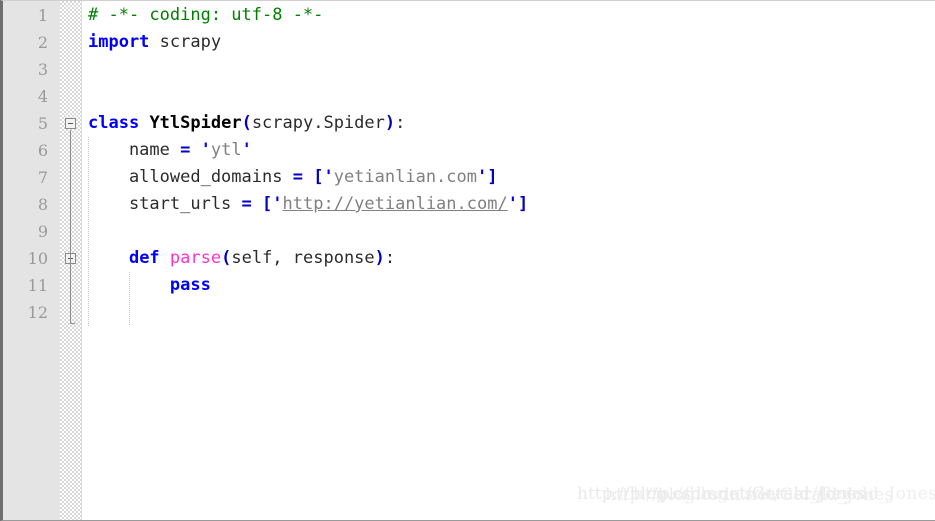  I want to click on line-number: 2, so click(42, 42).